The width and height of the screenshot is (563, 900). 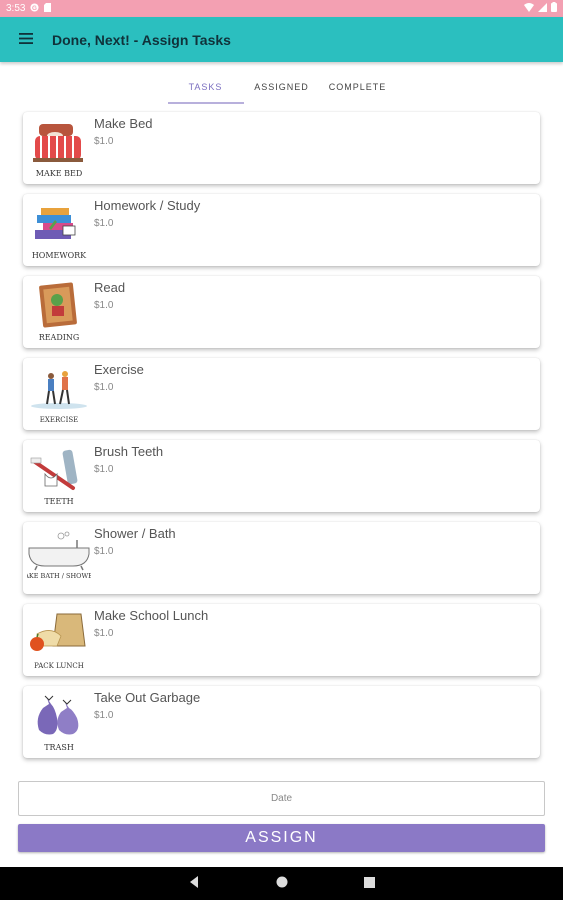 I want to click on task-image-caption: TRASH, so click(x=59, y=747).